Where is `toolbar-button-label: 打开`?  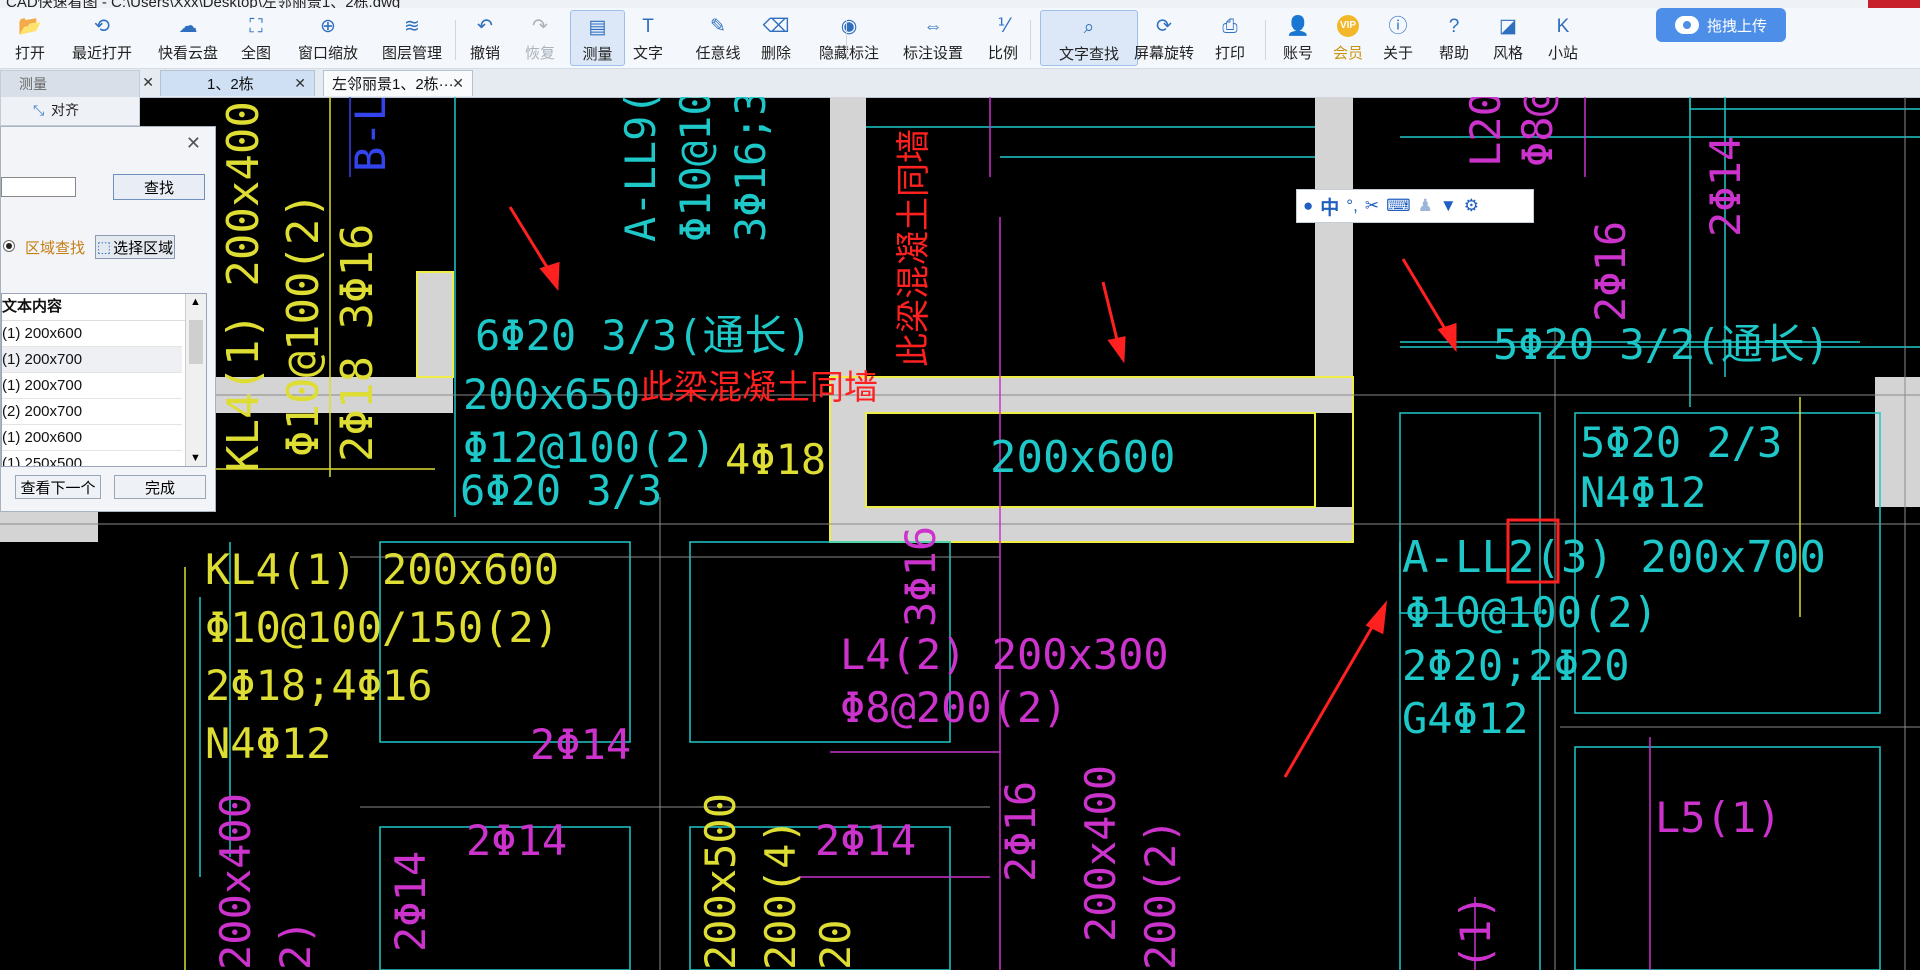
toolbar-button-label: 打开 is located at coordinates (29, 53).